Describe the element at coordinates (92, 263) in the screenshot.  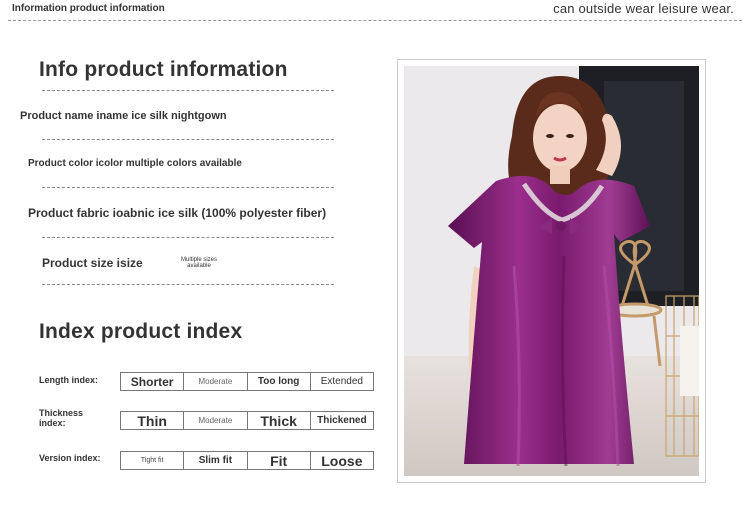
I see `product-size: Product size isize` at that location.